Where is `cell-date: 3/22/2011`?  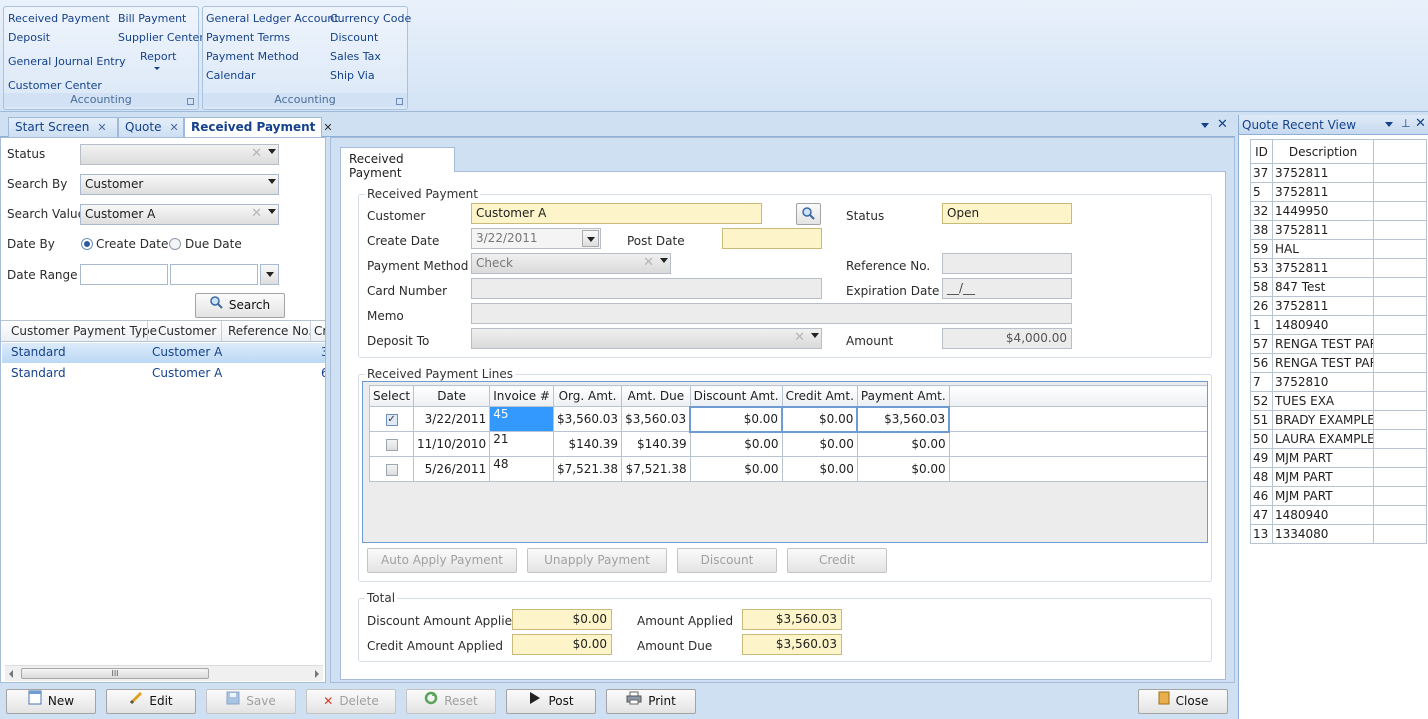
cell-date: 3/22/2011 is located at coordinates (452, 419).